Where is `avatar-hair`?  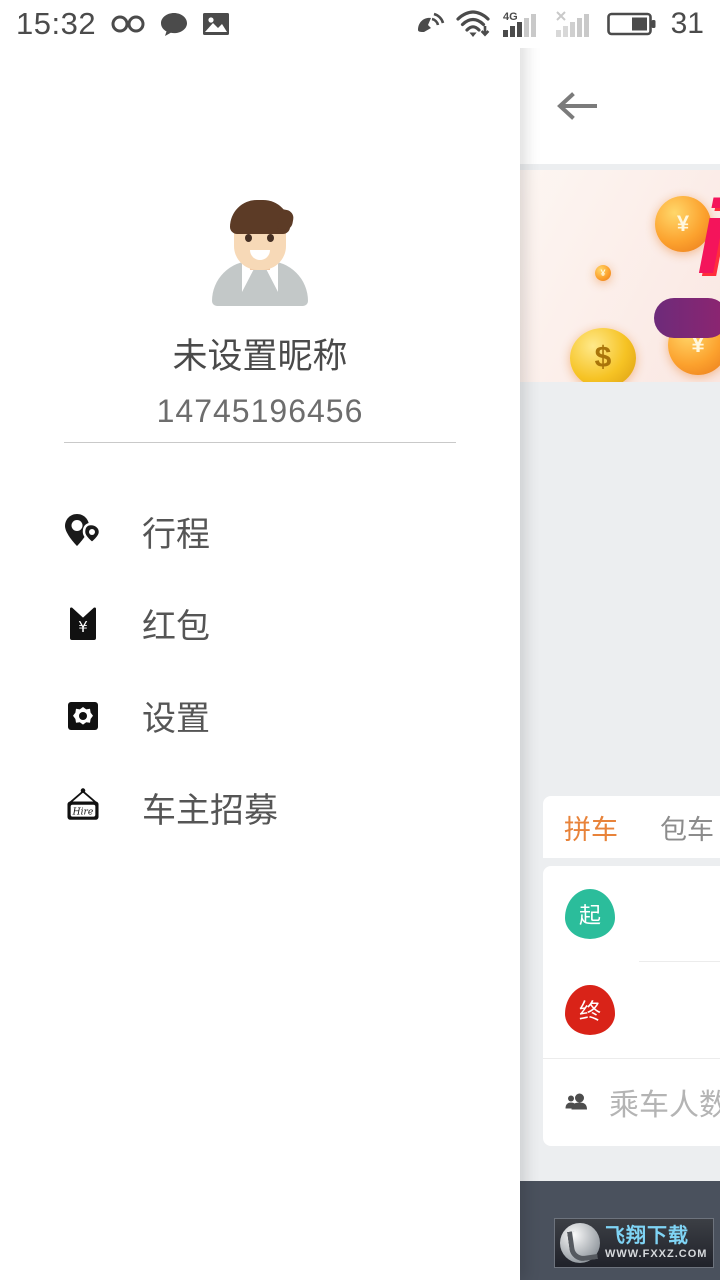 avatar-hair is located at coordinates (260, 217).